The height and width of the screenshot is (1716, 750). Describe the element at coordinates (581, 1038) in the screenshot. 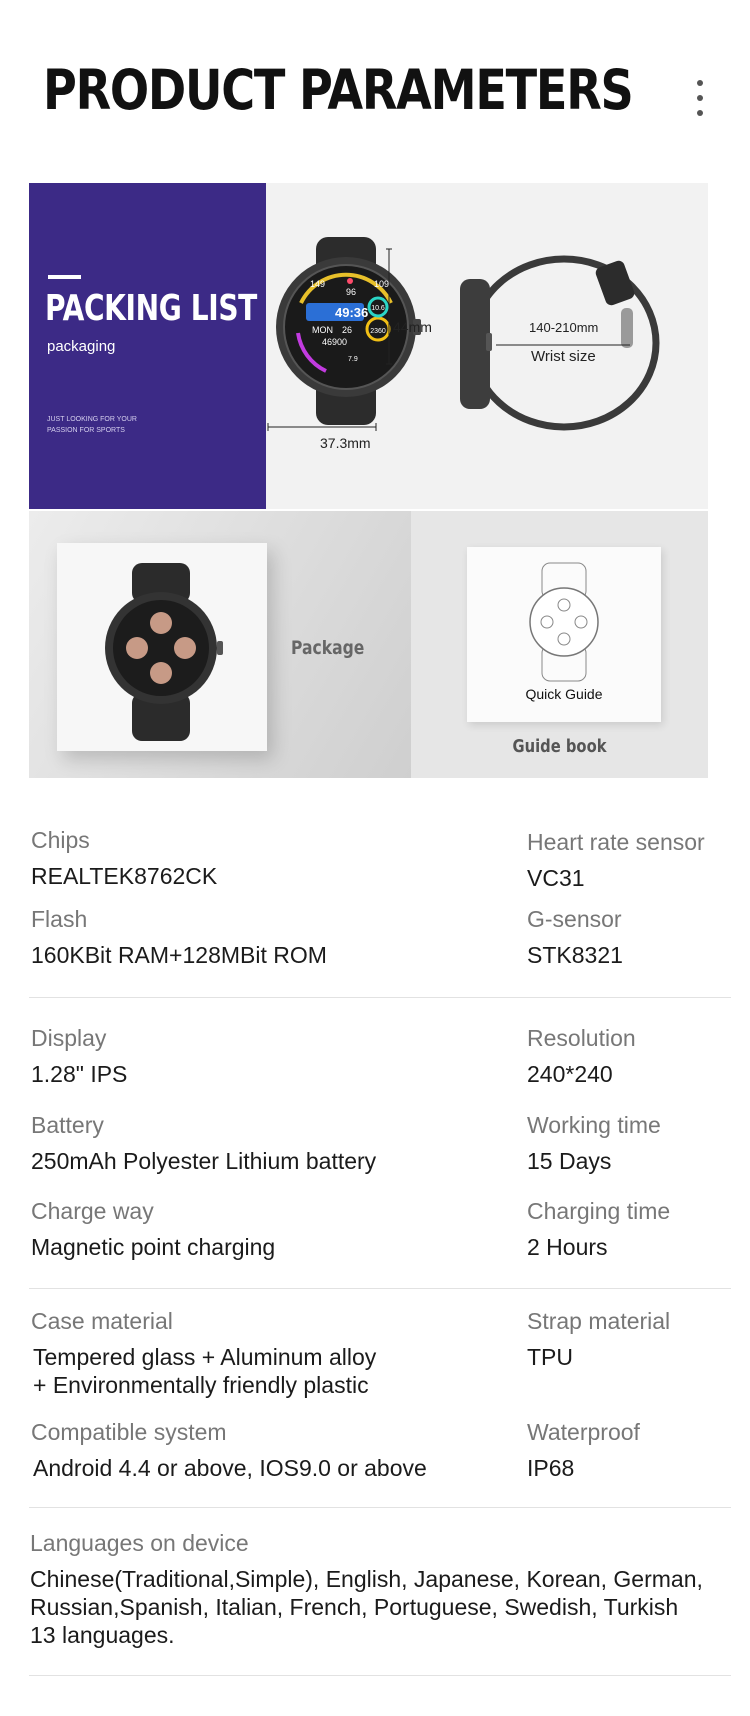

I see `spec-label: Resolution` at that location.